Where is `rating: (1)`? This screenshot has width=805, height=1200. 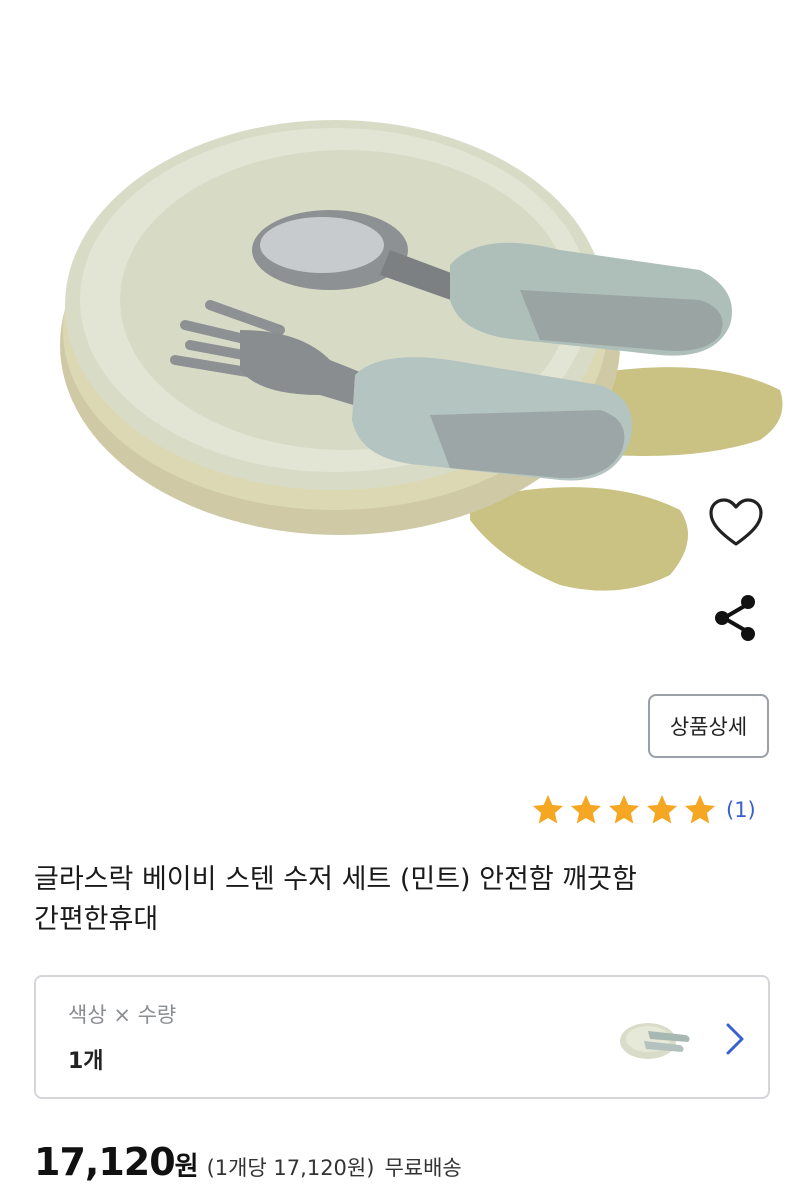
rating: (1) is located at coordinates (643, 810).